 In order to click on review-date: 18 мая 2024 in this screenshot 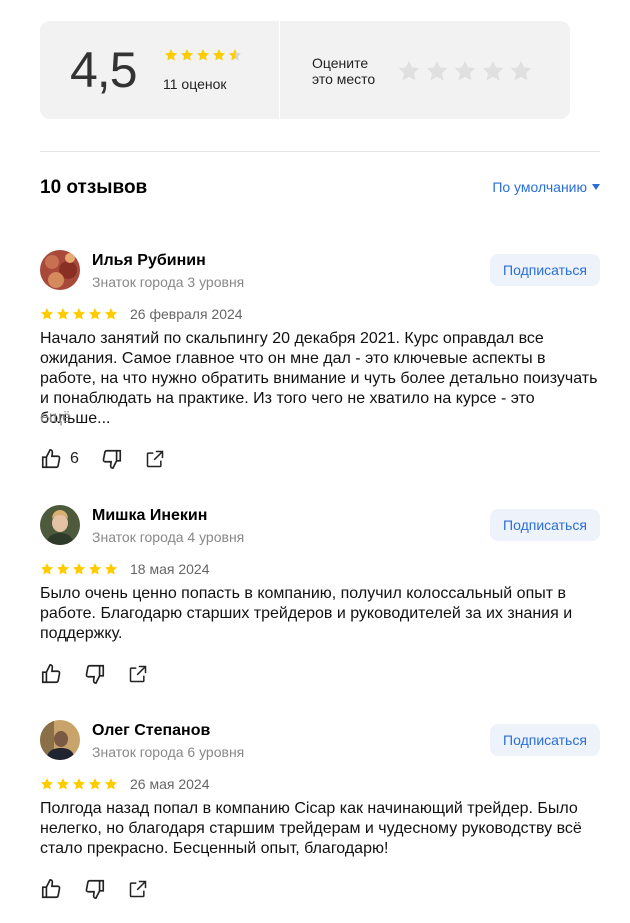, I will do `click(170, 569)`.